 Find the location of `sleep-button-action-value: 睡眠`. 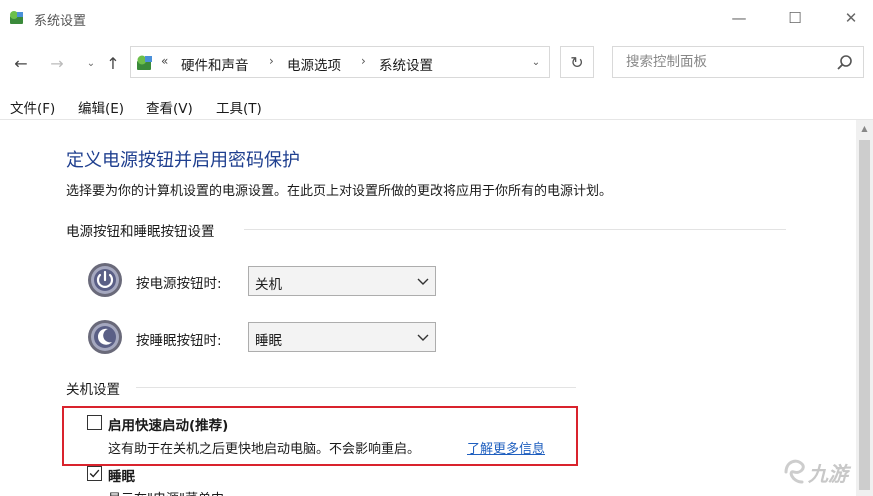

sleep-button-action-value: 睡眠 is located at coordinates (268, 341).